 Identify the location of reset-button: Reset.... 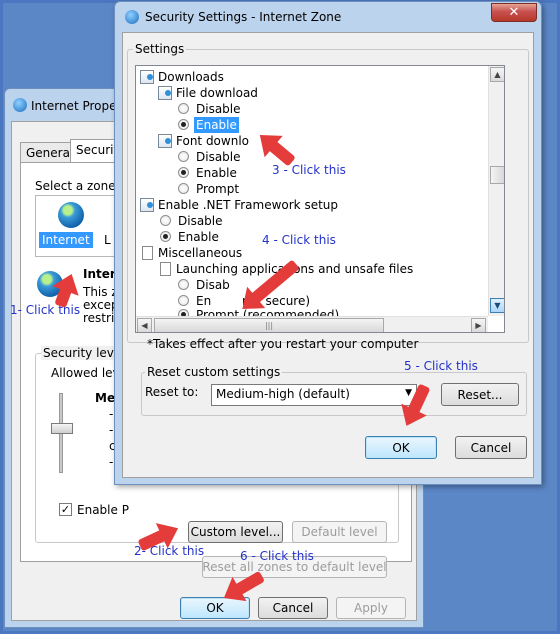
(480, 394).